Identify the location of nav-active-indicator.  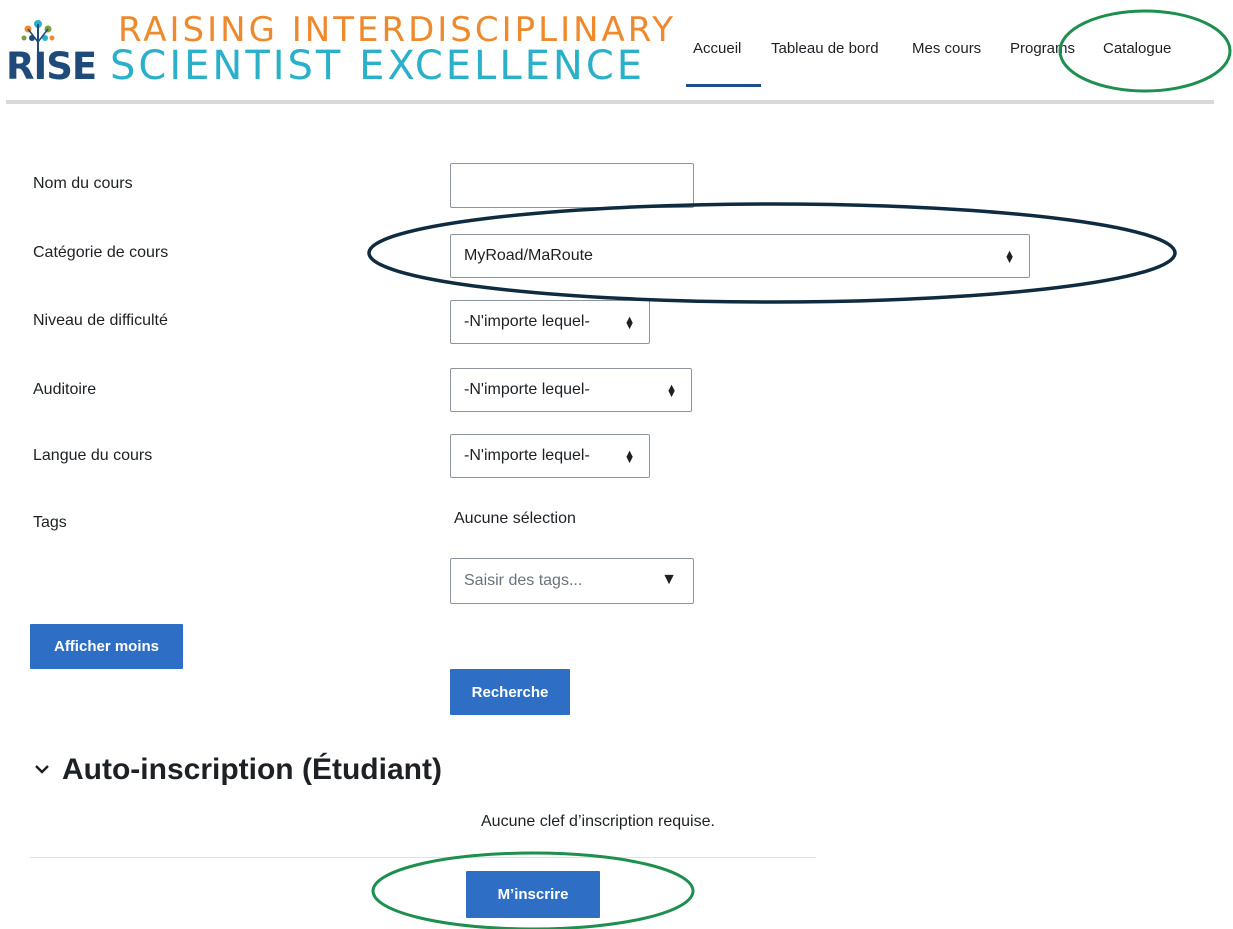
(723, 85).